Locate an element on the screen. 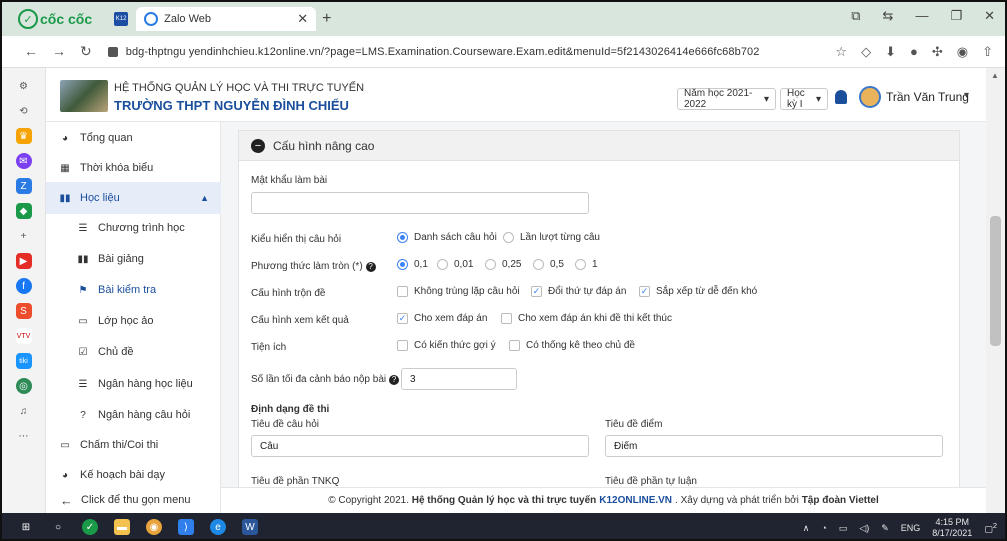 The height and width of the screenshot is (541, 1007). bookmark-star-icon: ☆ is located at coordinates (841, 52).